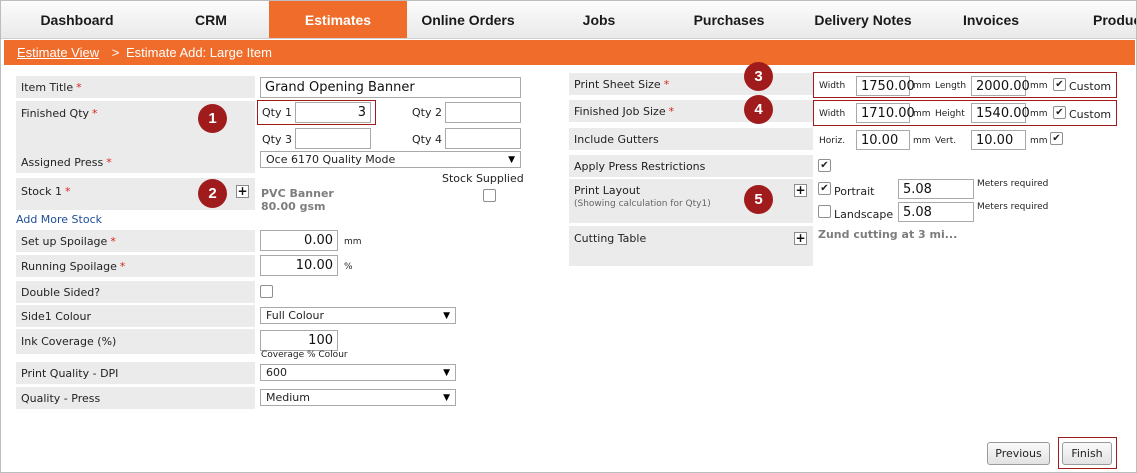  What do you see at coordinates (135, 162) in the screenshot?
I see `assigned-press-label: Assigned Press *` at bounding box center [135, 162].